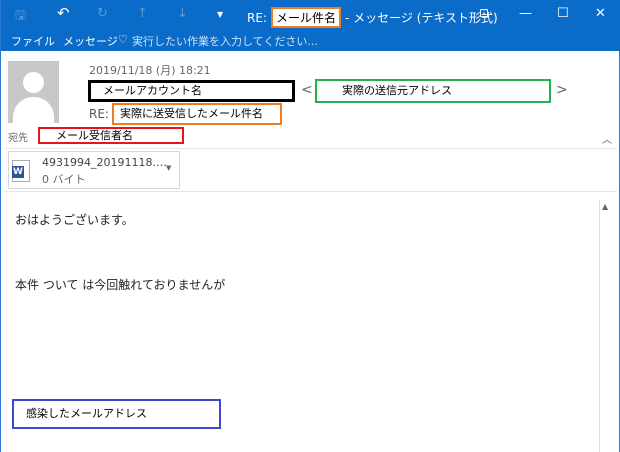  What do you see at coordinates (168, 168) in the screenshot?
I see `attachment-dropdown-icon: ▼` at bounding box center [168, 168].